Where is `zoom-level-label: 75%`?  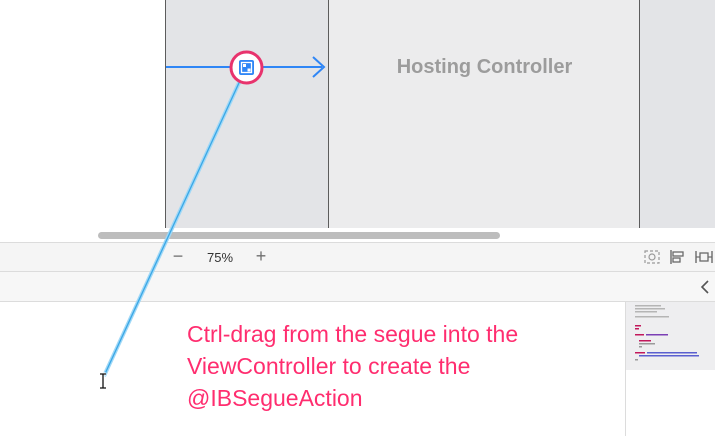 zoom-level-label: 75% is located at coordinates (220, 257).